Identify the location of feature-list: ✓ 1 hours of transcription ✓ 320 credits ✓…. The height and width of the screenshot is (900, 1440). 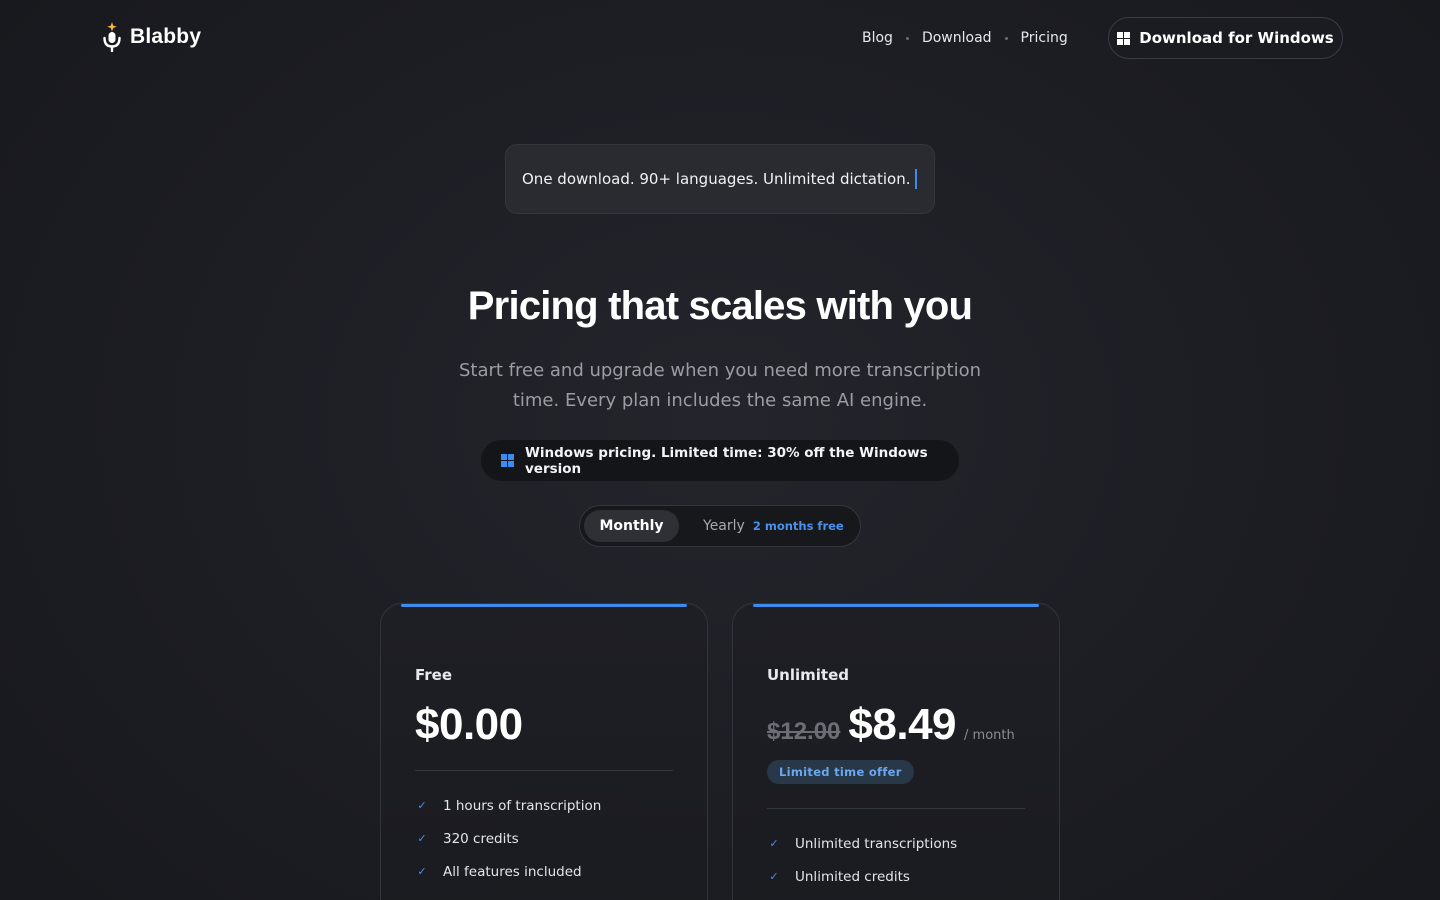
(508, 838).